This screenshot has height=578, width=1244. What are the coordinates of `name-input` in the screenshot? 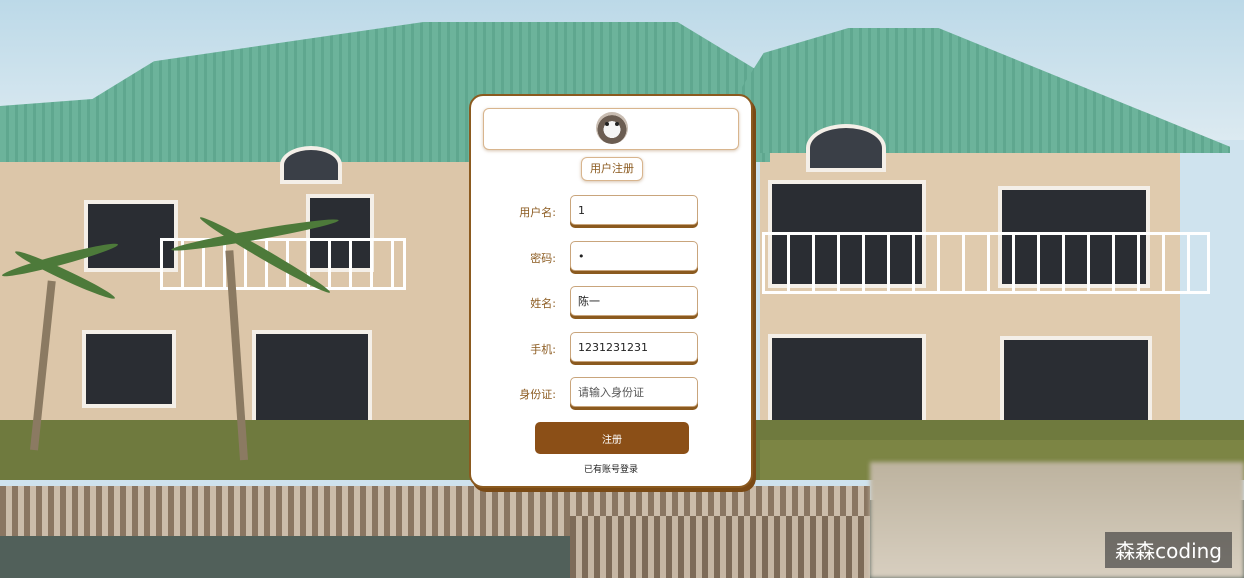 It's located at (634, 301).